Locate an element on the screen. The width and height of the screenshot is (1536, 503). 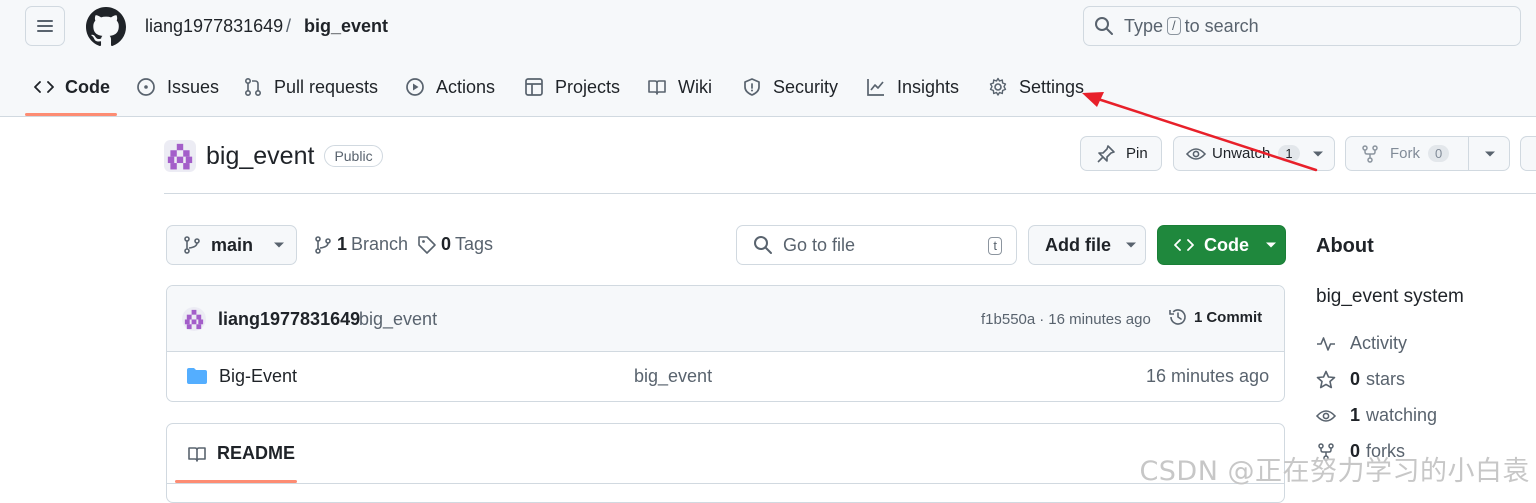
tab-actions: Actions is located at coordinates (450, 87).